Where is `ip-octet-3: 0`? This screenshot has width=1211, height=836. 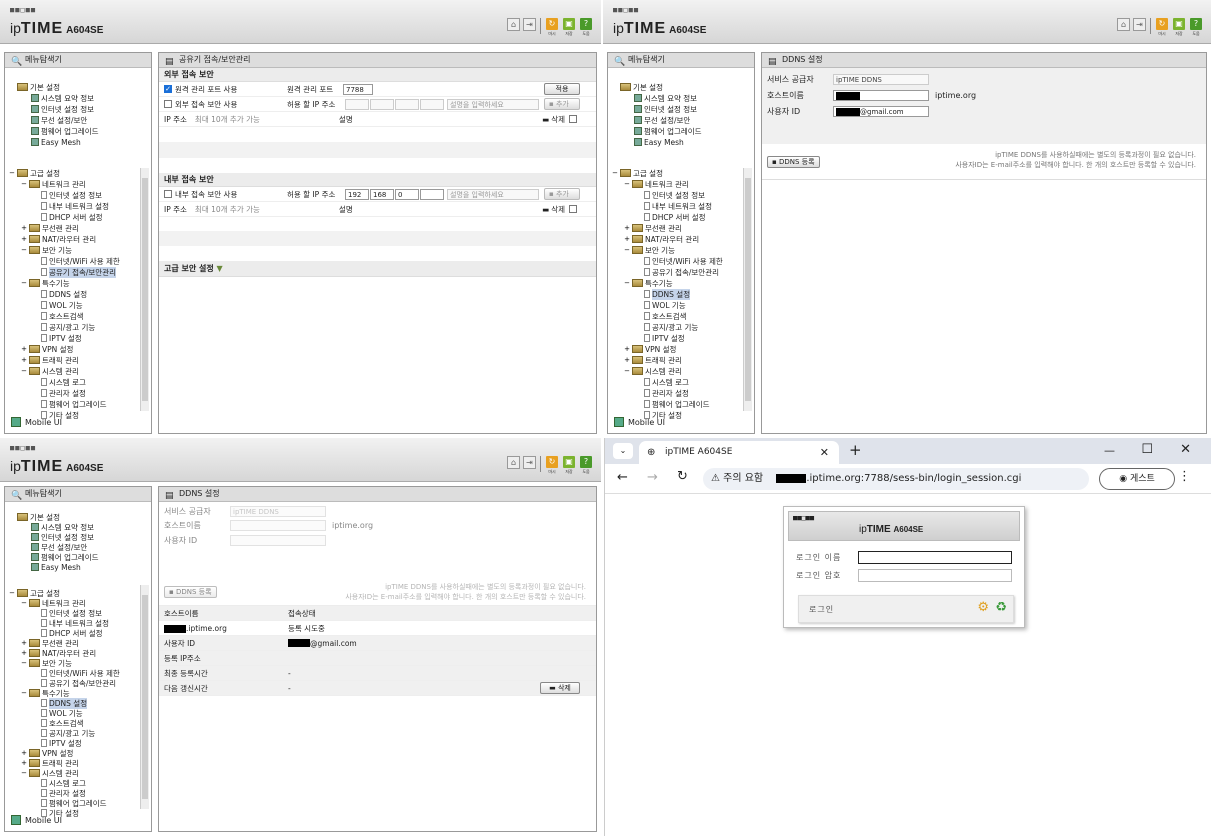 ip-octet-3: 0 is located at coordinates (407, 194).